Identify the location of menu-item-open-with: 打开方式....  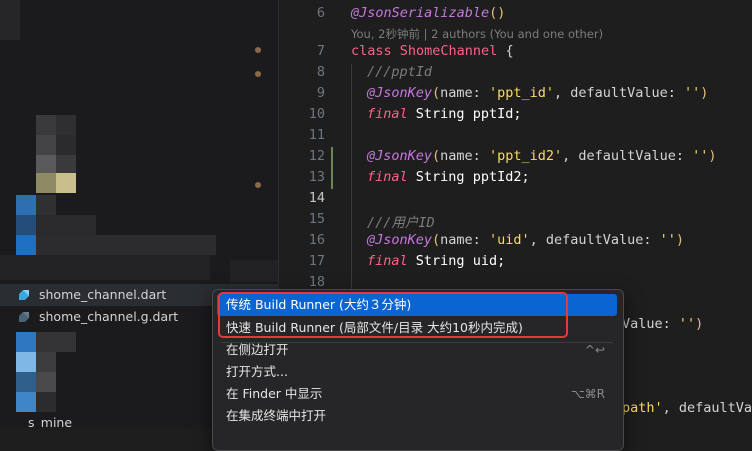
(417, 372).